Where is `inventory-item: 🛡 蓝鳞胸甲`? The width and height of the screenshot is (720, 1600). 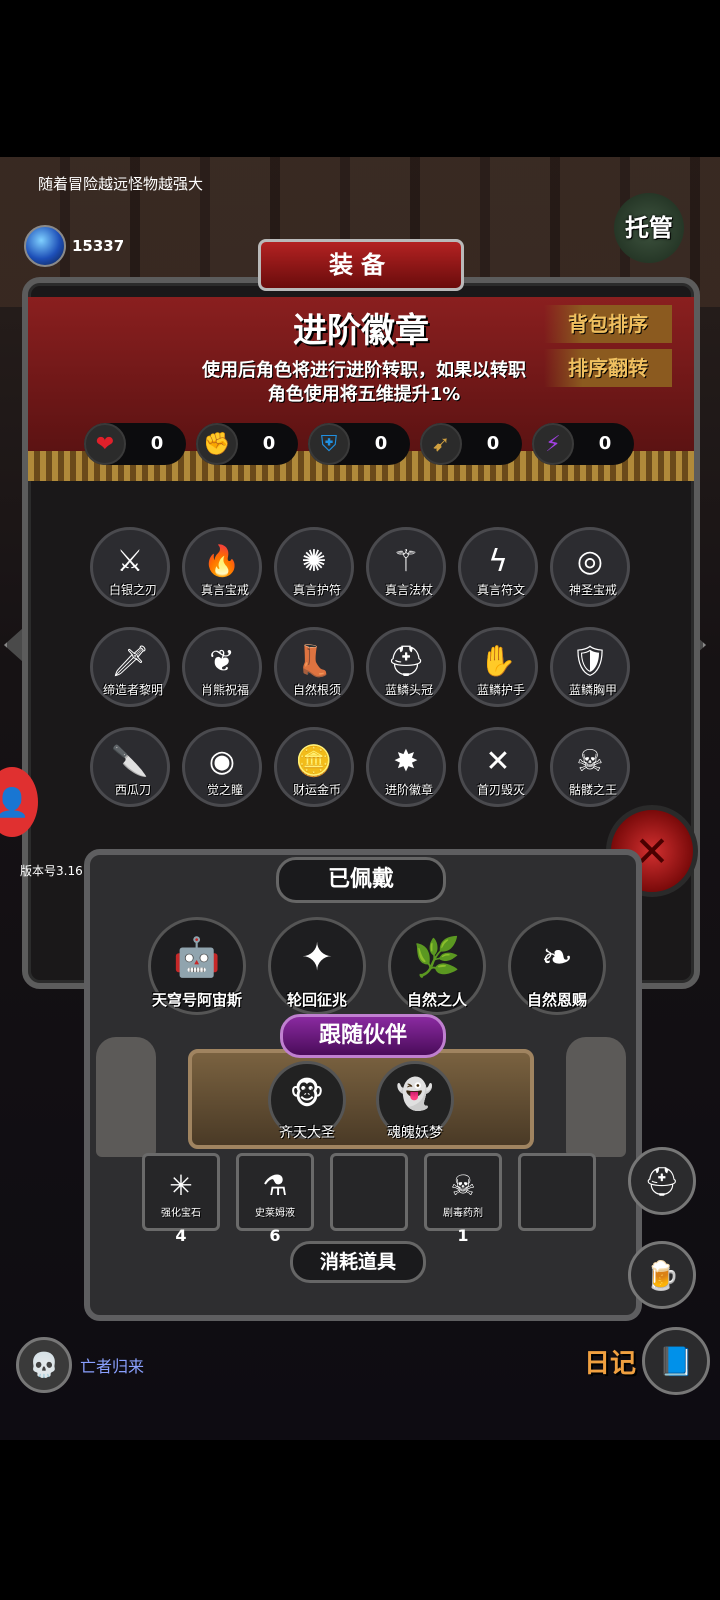
inventory-item: 🛡 蓝鳞胸甲 is located at coordinates (590, 667).